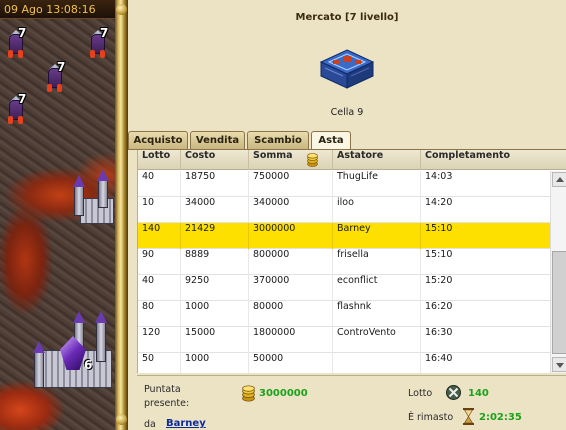 The width and height of the screenshot is (566, 430). What do you see at coordinates (291, 184) in the screenshot?
I see `cell-somma: 750000` at bounding box center [291, 184].